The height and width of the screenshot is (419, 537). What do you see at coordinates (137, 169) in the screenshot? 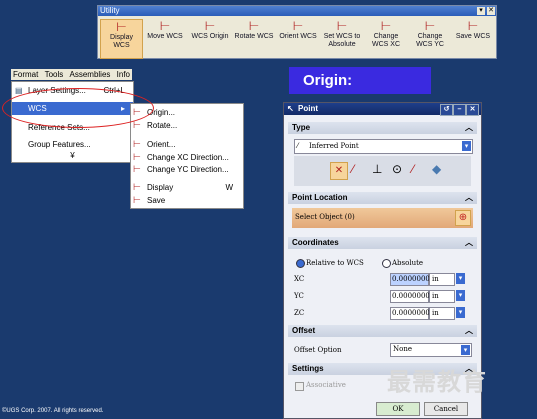
I see `change-yc-icon: ⊢` at bounding box center [137, 169].